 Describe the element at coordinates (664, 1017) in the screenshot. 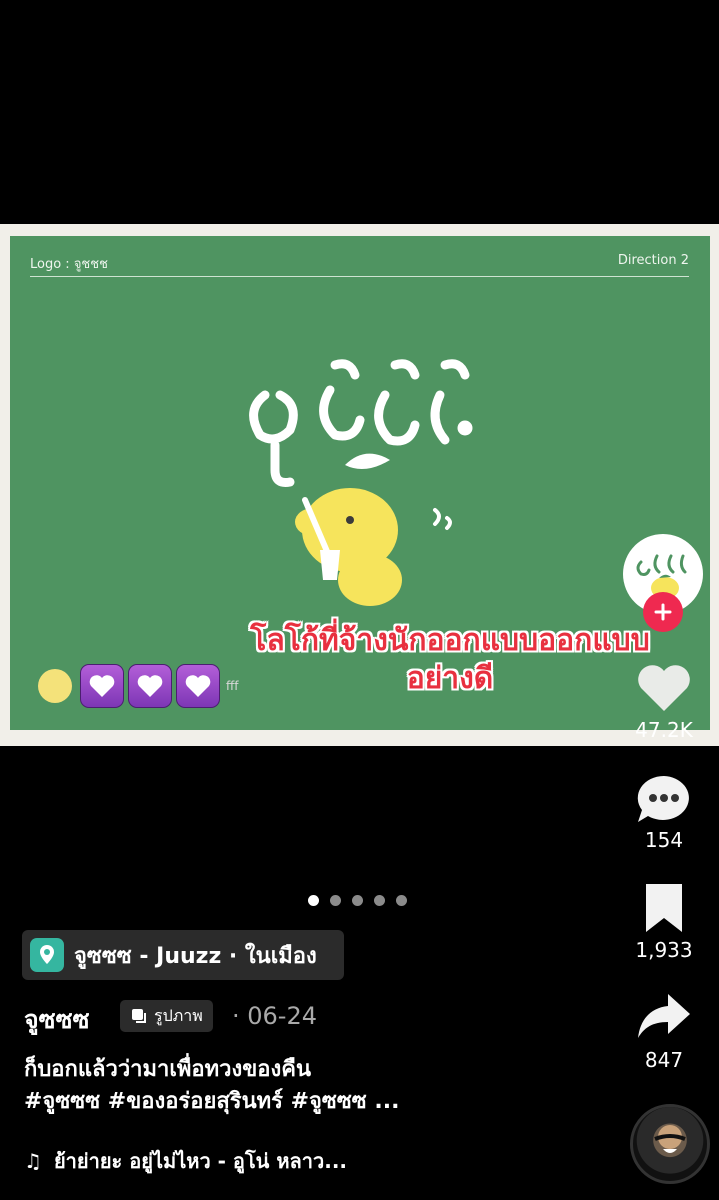

I see `share-arrow-icon` at that location.